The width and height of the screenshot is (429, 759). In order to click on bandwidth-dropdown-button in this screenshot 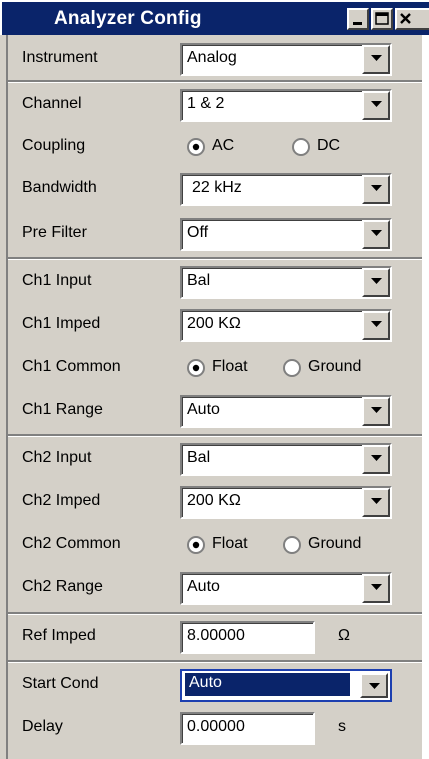, I will do `click(376, 189)`.